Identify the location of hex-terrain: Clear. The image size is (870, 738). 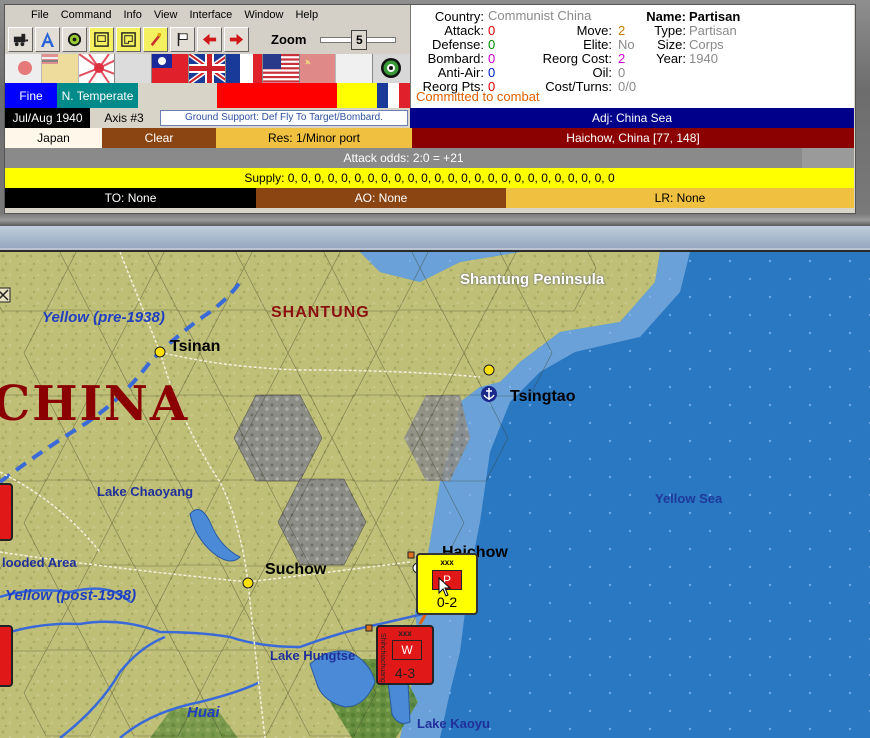
(159, 138).